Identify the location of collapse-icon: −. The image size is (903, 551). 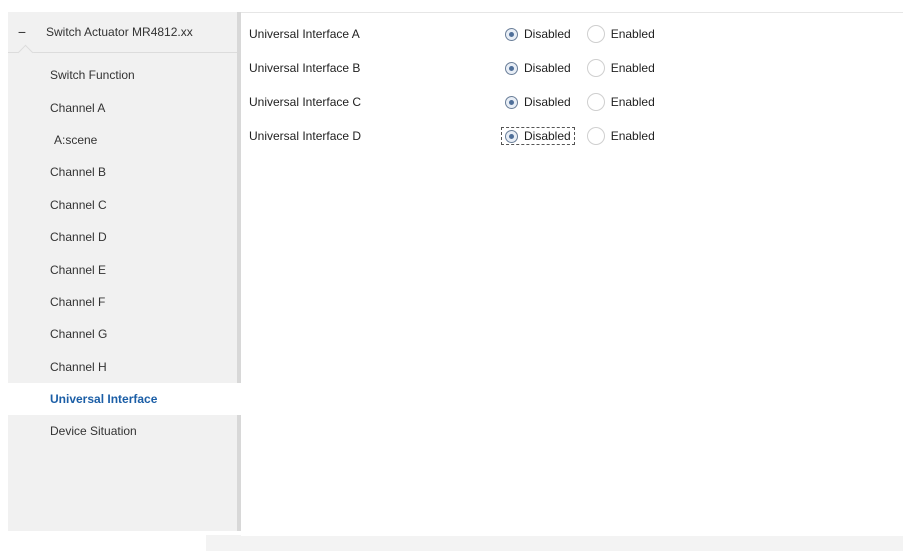
(22, 32).